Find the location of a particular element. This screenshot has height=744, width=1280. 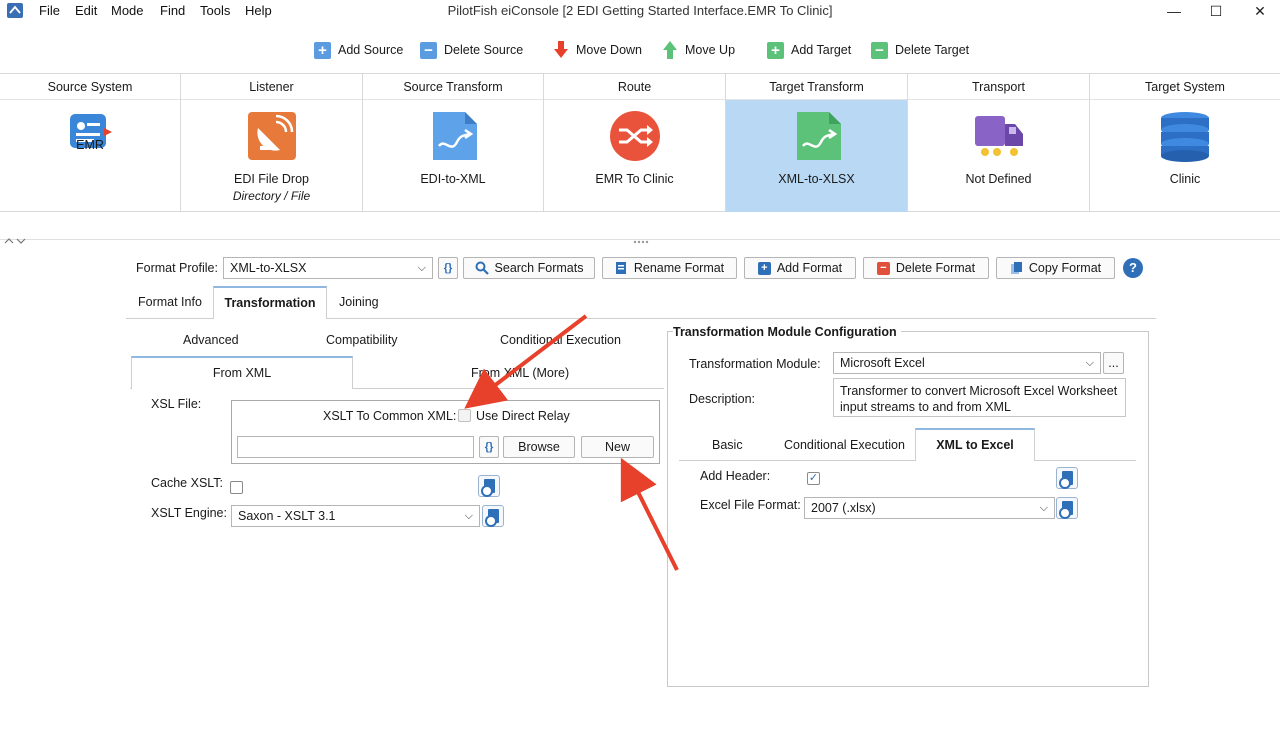

delete-target-label: Delete Target is located at coordinates (932, 50).